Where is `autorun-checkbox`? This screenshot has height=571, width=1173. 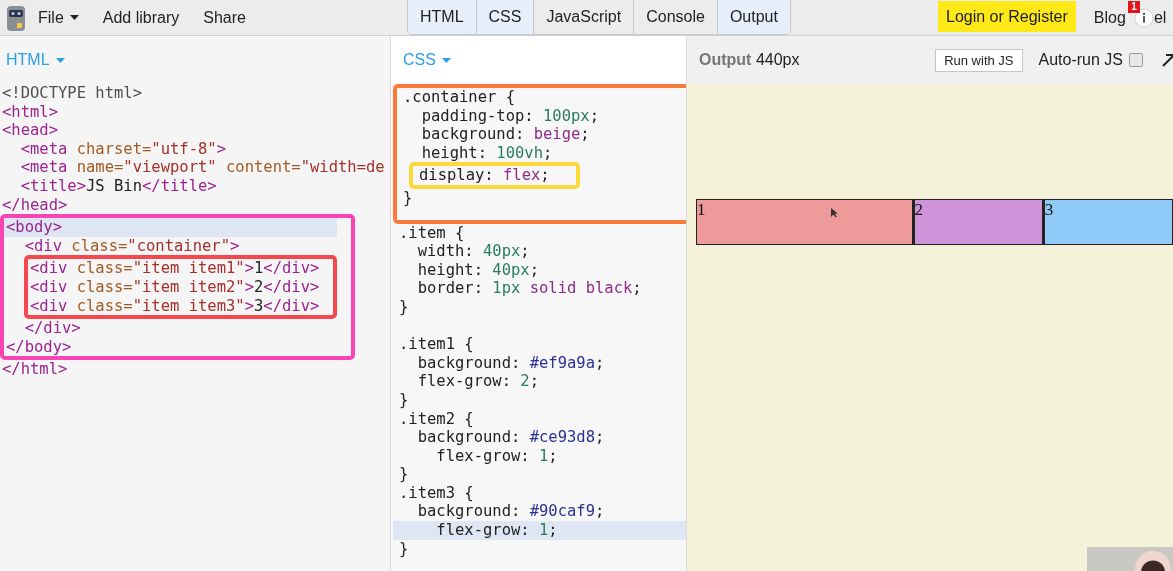 autorun-checkbox is located at coordinates (1136, 60).